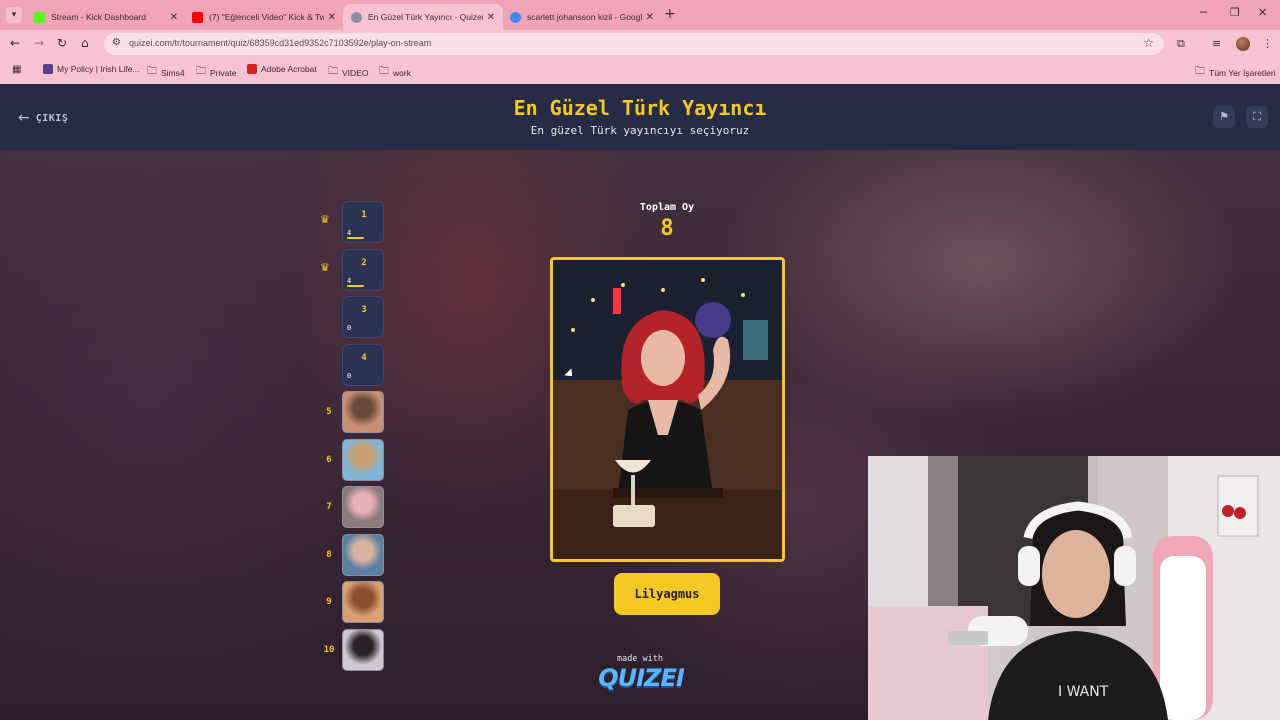 Image resolution: width=1280 pixels, height=720 pixels. Describe the element at coordinates (1262, 12) in the screenshot. I see `window-close-icon: ✕` at that location.